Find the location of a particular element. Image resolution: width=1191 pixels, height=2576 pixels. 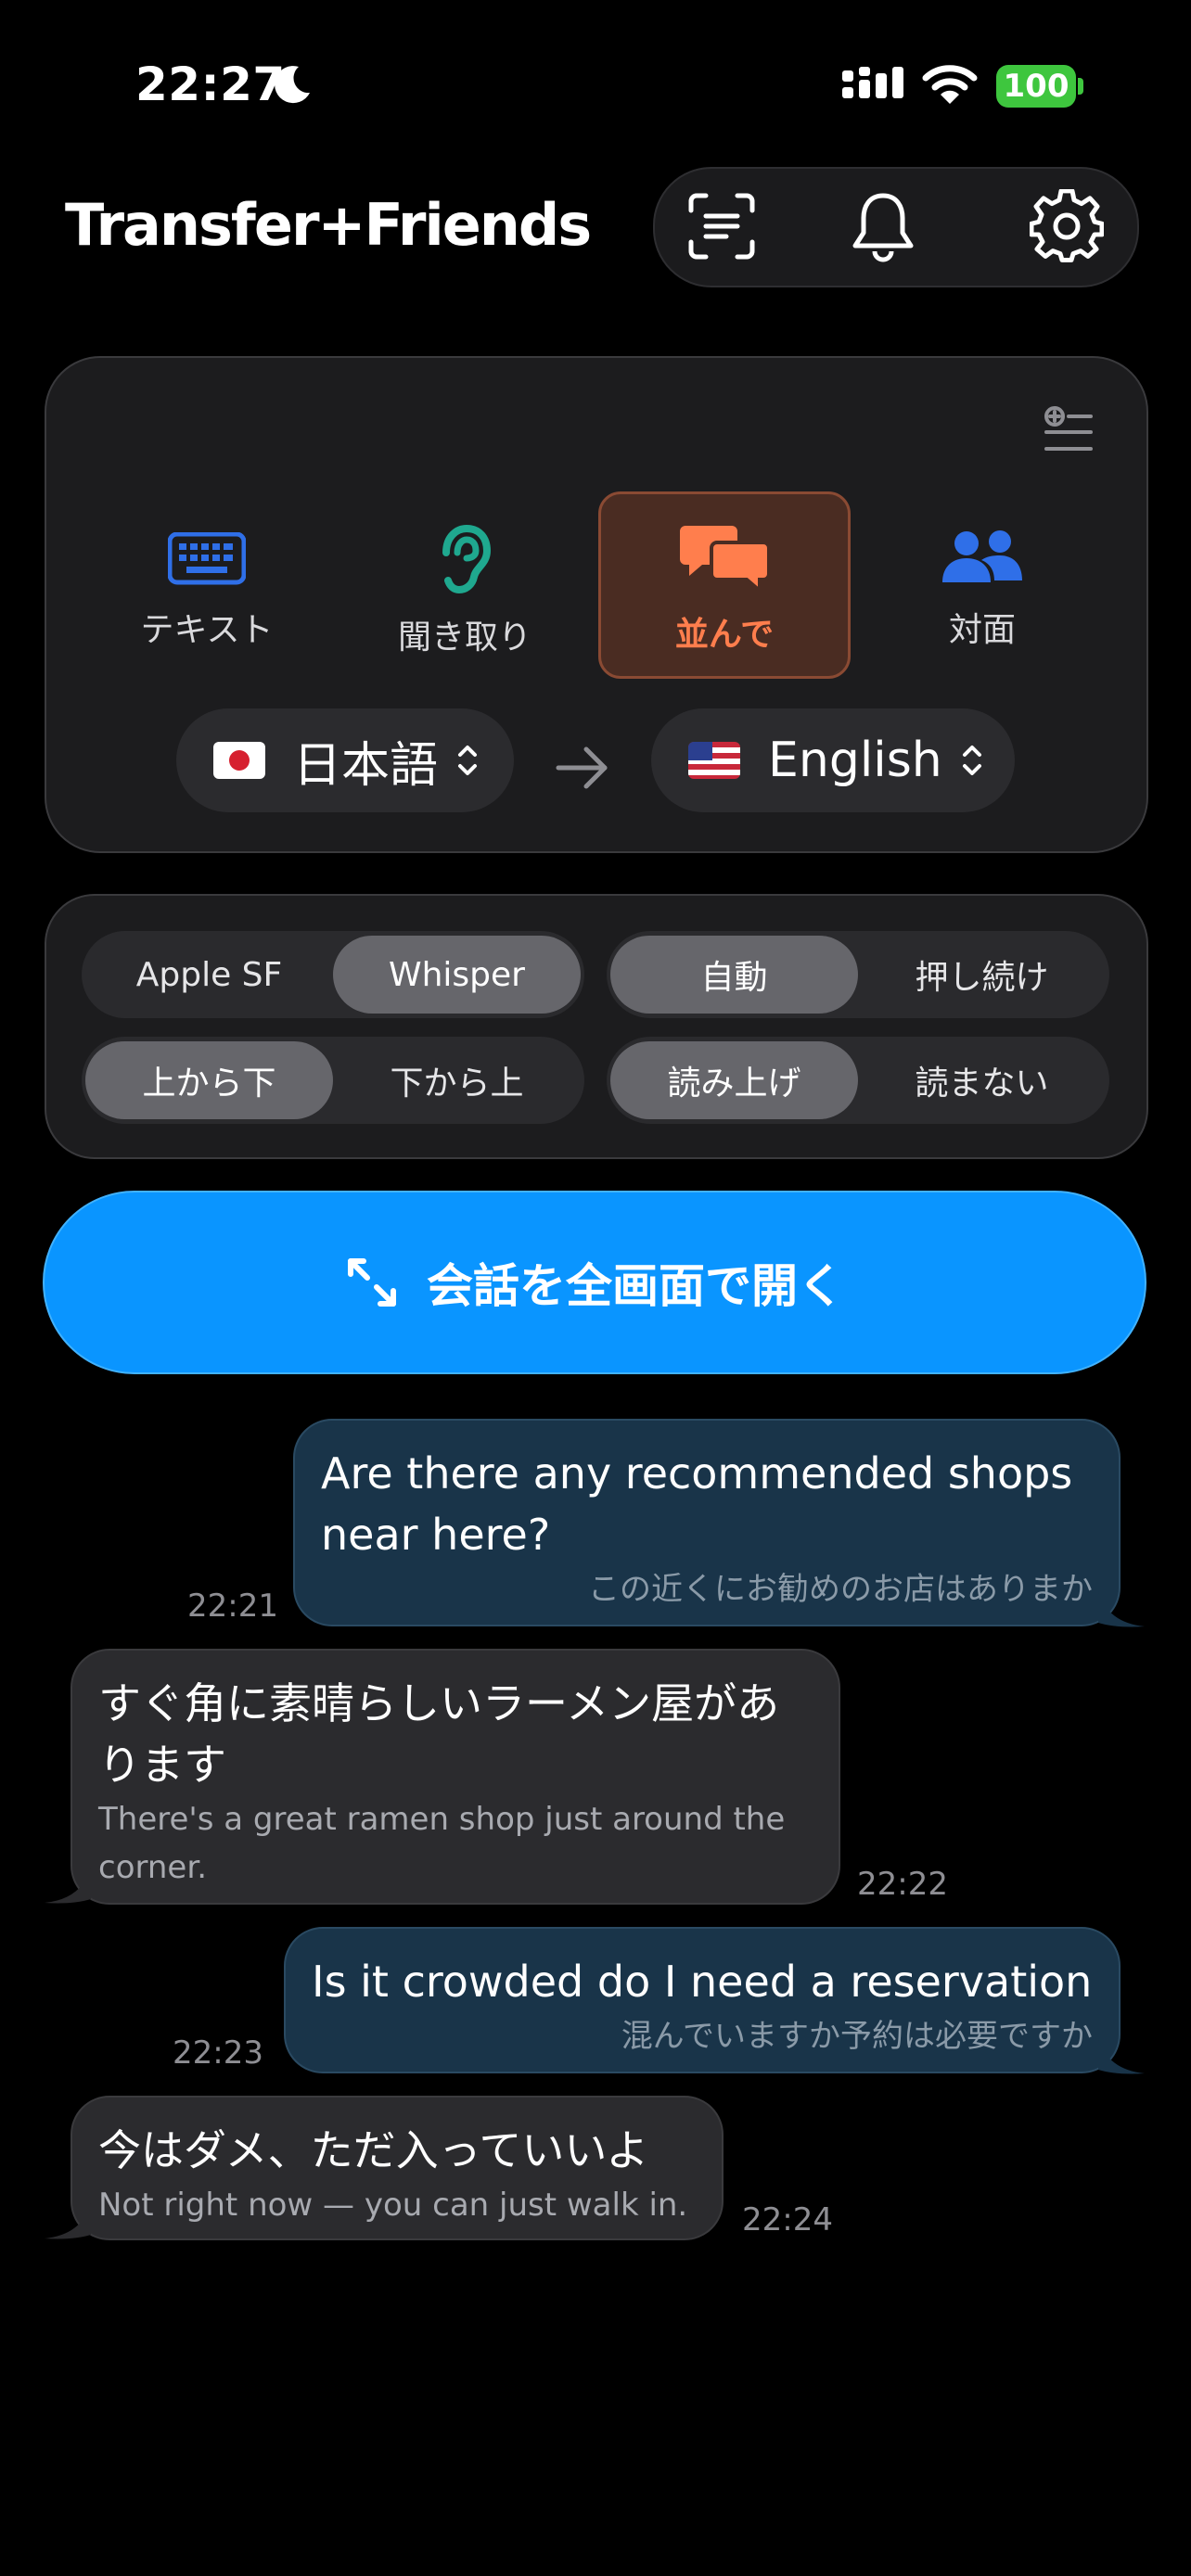

arrow-right-icon is located at coordinates (582, 767).